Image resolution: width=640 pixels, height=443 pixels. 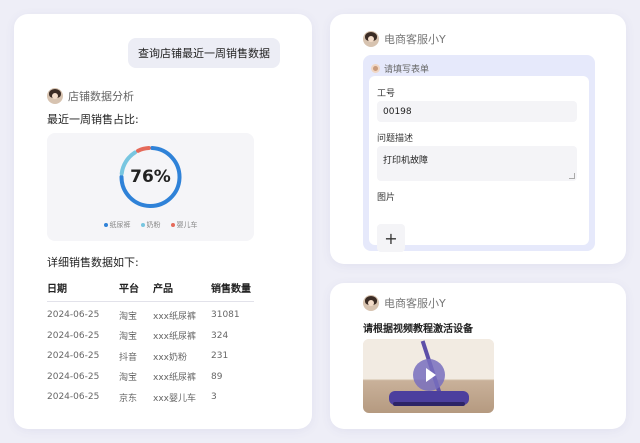 I want to click on table-row: 2024-06-25 淘宝 xxx纸尿裤 31081, so click(x=150, y=314).